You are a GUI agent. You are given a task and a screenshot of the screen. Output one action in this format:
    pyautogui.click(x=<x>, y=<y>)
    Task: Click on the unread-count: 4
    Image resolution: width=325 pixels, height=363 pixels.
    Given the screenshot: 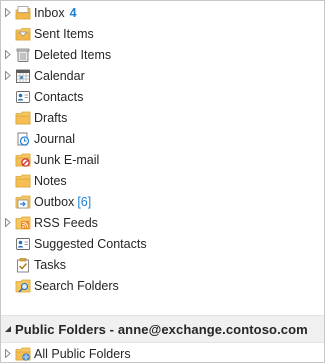 What is the action you would take?
    pyautogui.click(x=73, y=12)
    